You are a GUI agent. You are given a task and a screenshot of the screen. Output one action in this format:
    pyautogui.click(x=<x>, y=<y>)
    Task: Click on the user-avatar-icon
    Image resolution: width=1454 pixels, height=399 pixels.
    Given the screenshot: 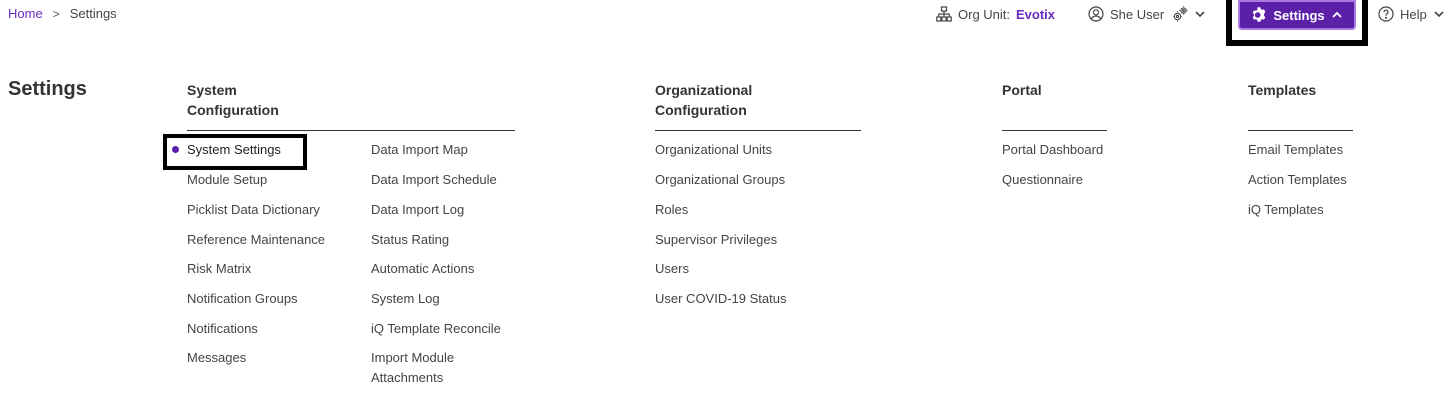 What is the action you would take?
    pyautogui.click(x=1096, y=14)
    